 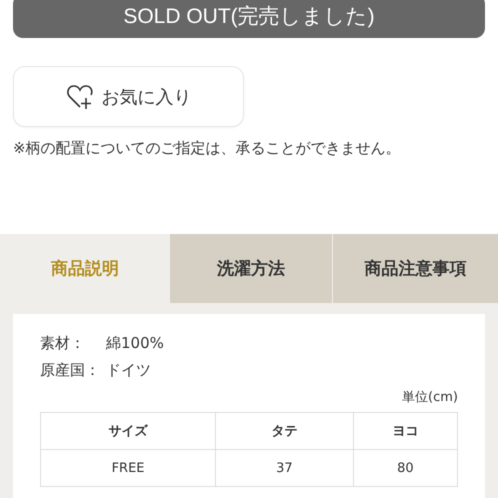 What do you see at coordinates (70, 370) in the screenshot?
I see `detail-label: 原産国：` at bounding box center [70, 370].